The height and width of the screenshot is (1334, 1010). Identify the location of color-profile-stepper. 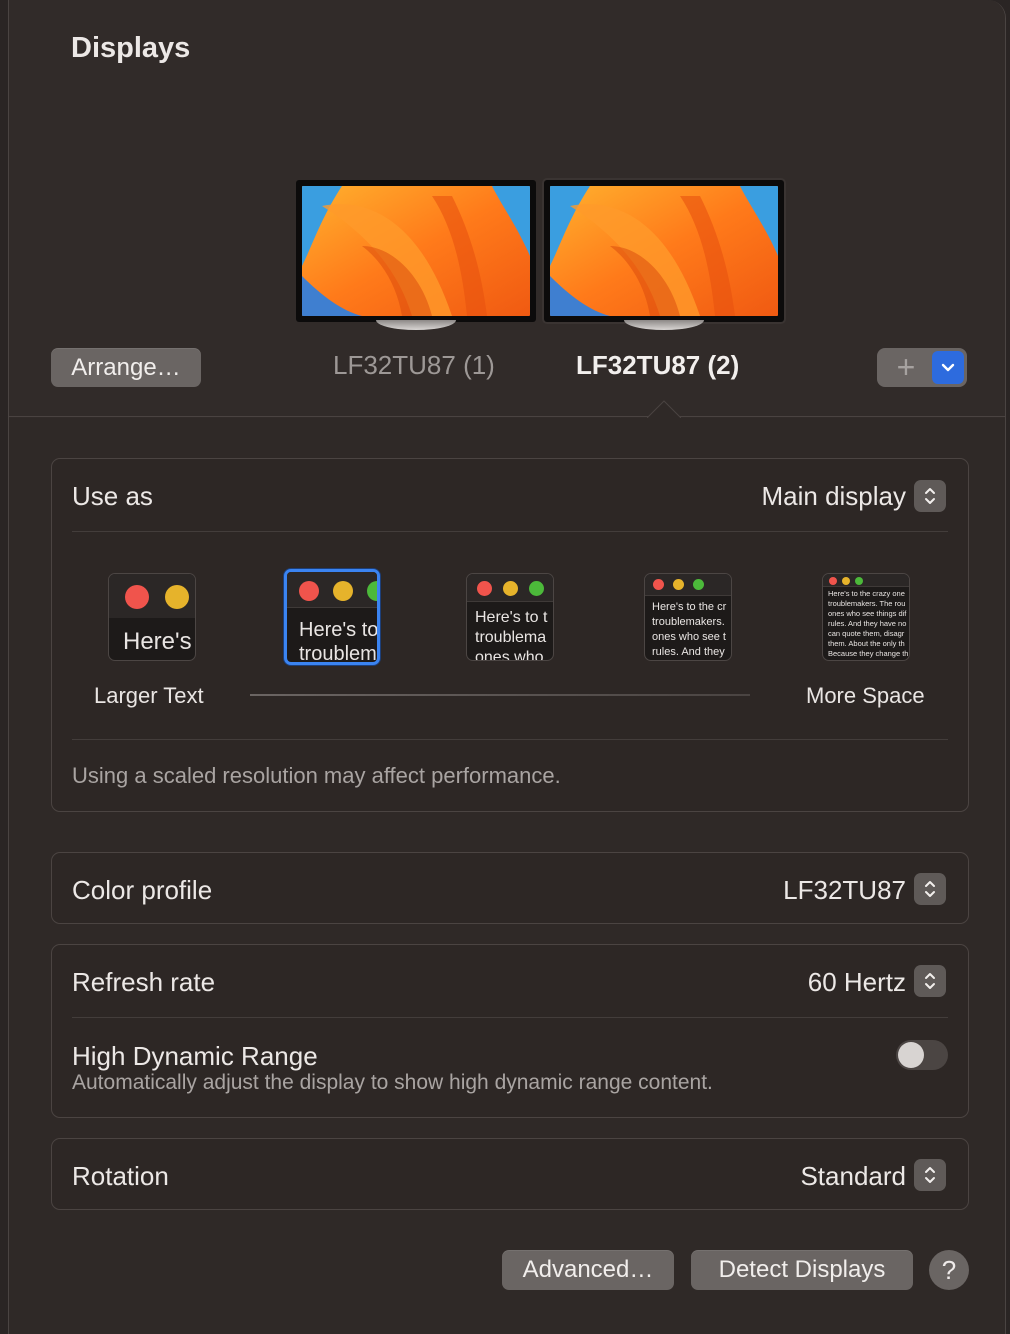
(930, 889).